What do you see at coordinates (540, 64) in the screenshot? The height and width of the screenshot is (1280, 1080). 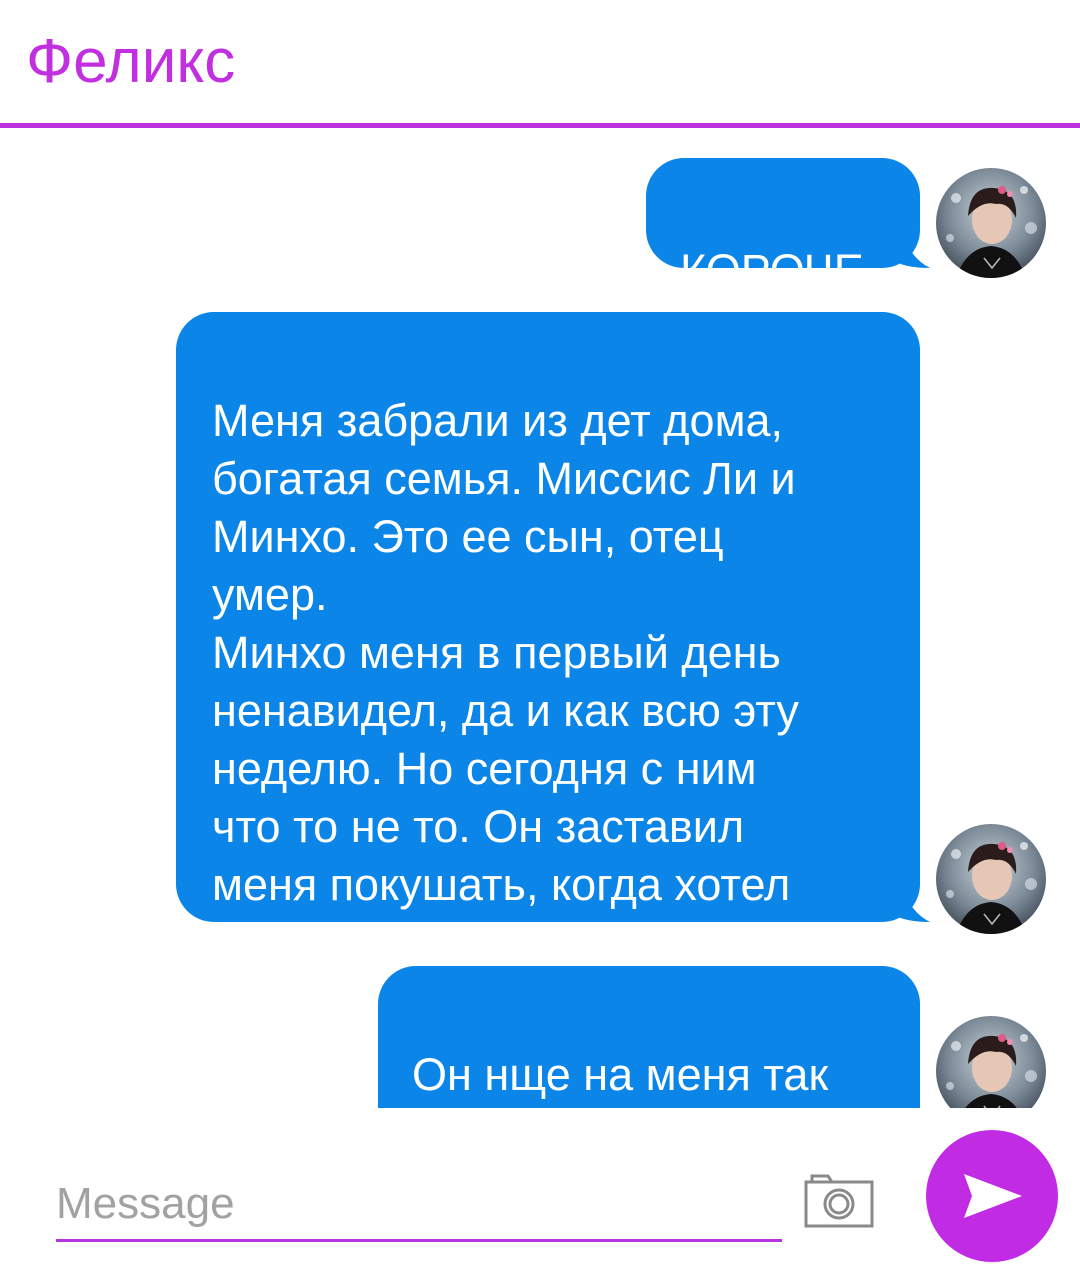 I see `chat-header: Феликс` at bounding box center [540, 64].